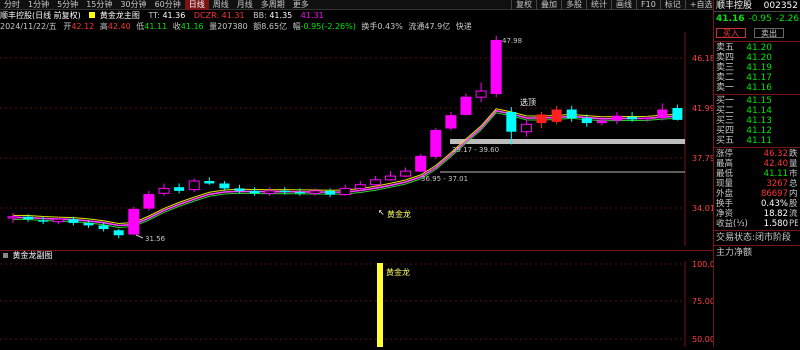 The height and width of the screenshot is (350, 800). I want to click on trade-buttons: 买入 卖出, so click(757, 33).